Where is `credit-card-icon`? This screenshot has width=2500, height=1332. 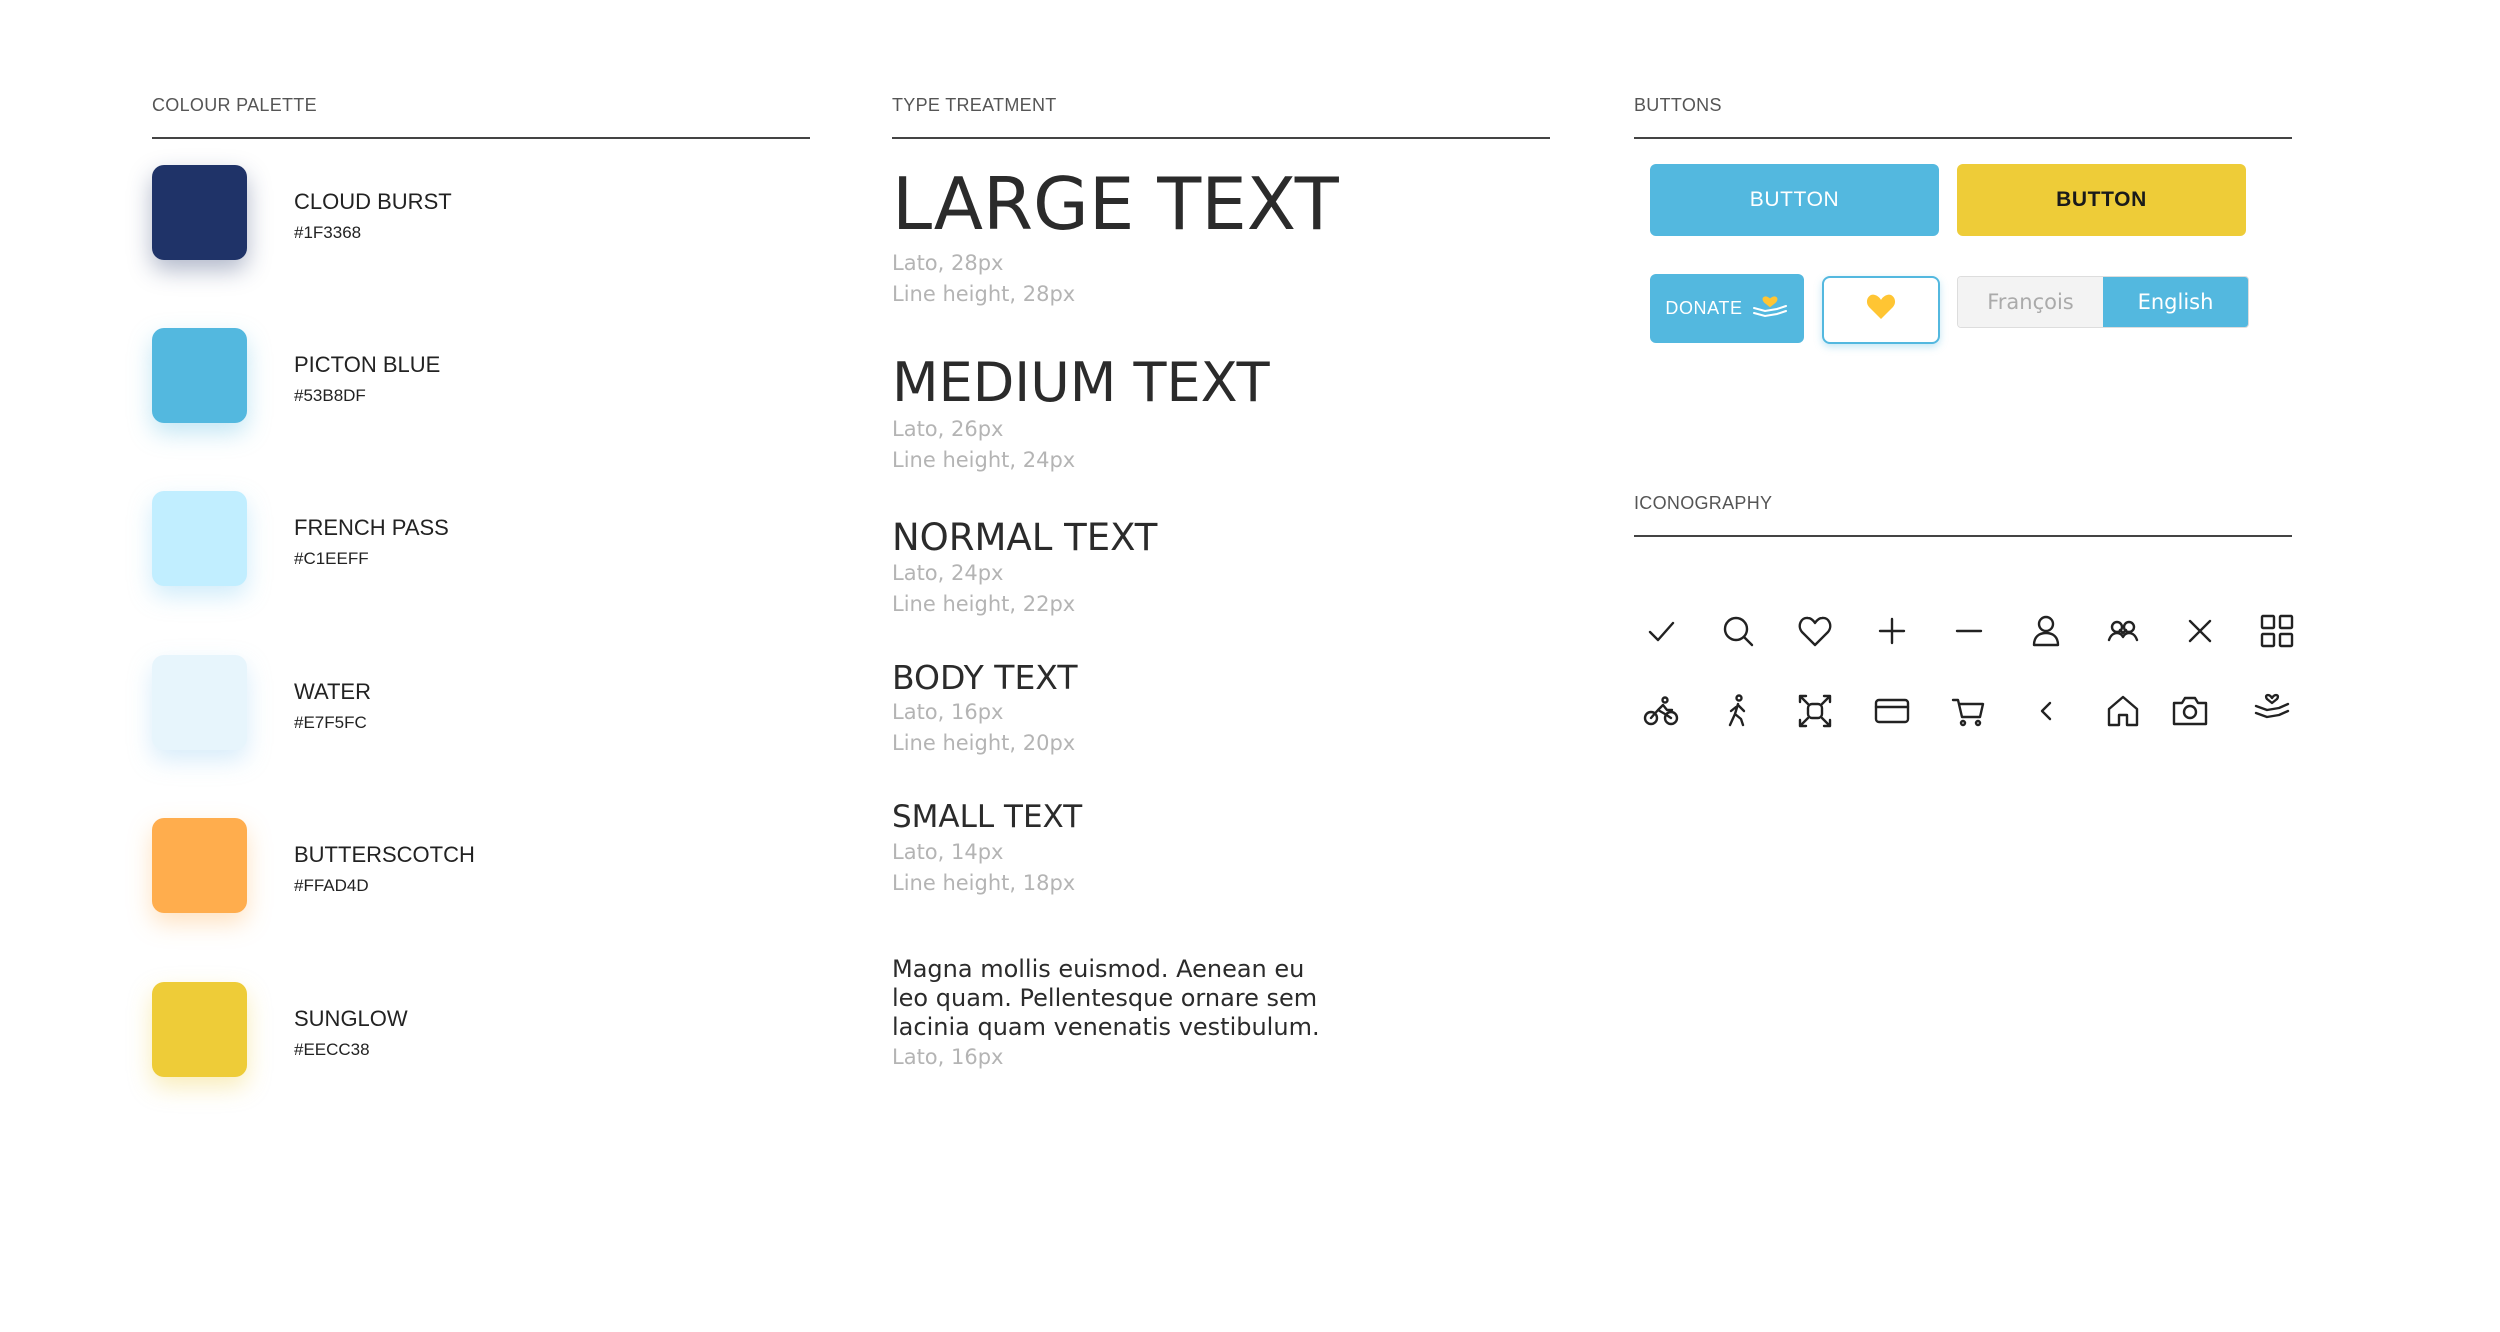
credit-card-icon is located at coordinates (1892, 711).